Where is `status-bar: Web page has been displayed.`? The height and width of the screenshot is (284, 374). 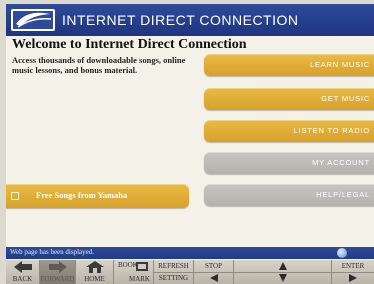 status-bar: Web page has been displayed. is located at coordinates (190, 253).